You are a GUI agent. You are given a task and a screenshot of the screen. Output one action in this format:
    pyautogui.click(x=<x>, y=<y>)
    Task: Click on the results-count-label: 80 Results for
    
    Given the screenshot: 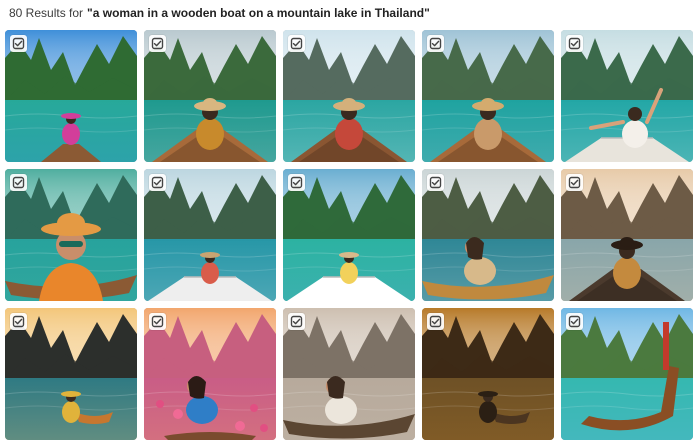 What is the action you would take?
    pyautogui.click(x=46, y=13)
    